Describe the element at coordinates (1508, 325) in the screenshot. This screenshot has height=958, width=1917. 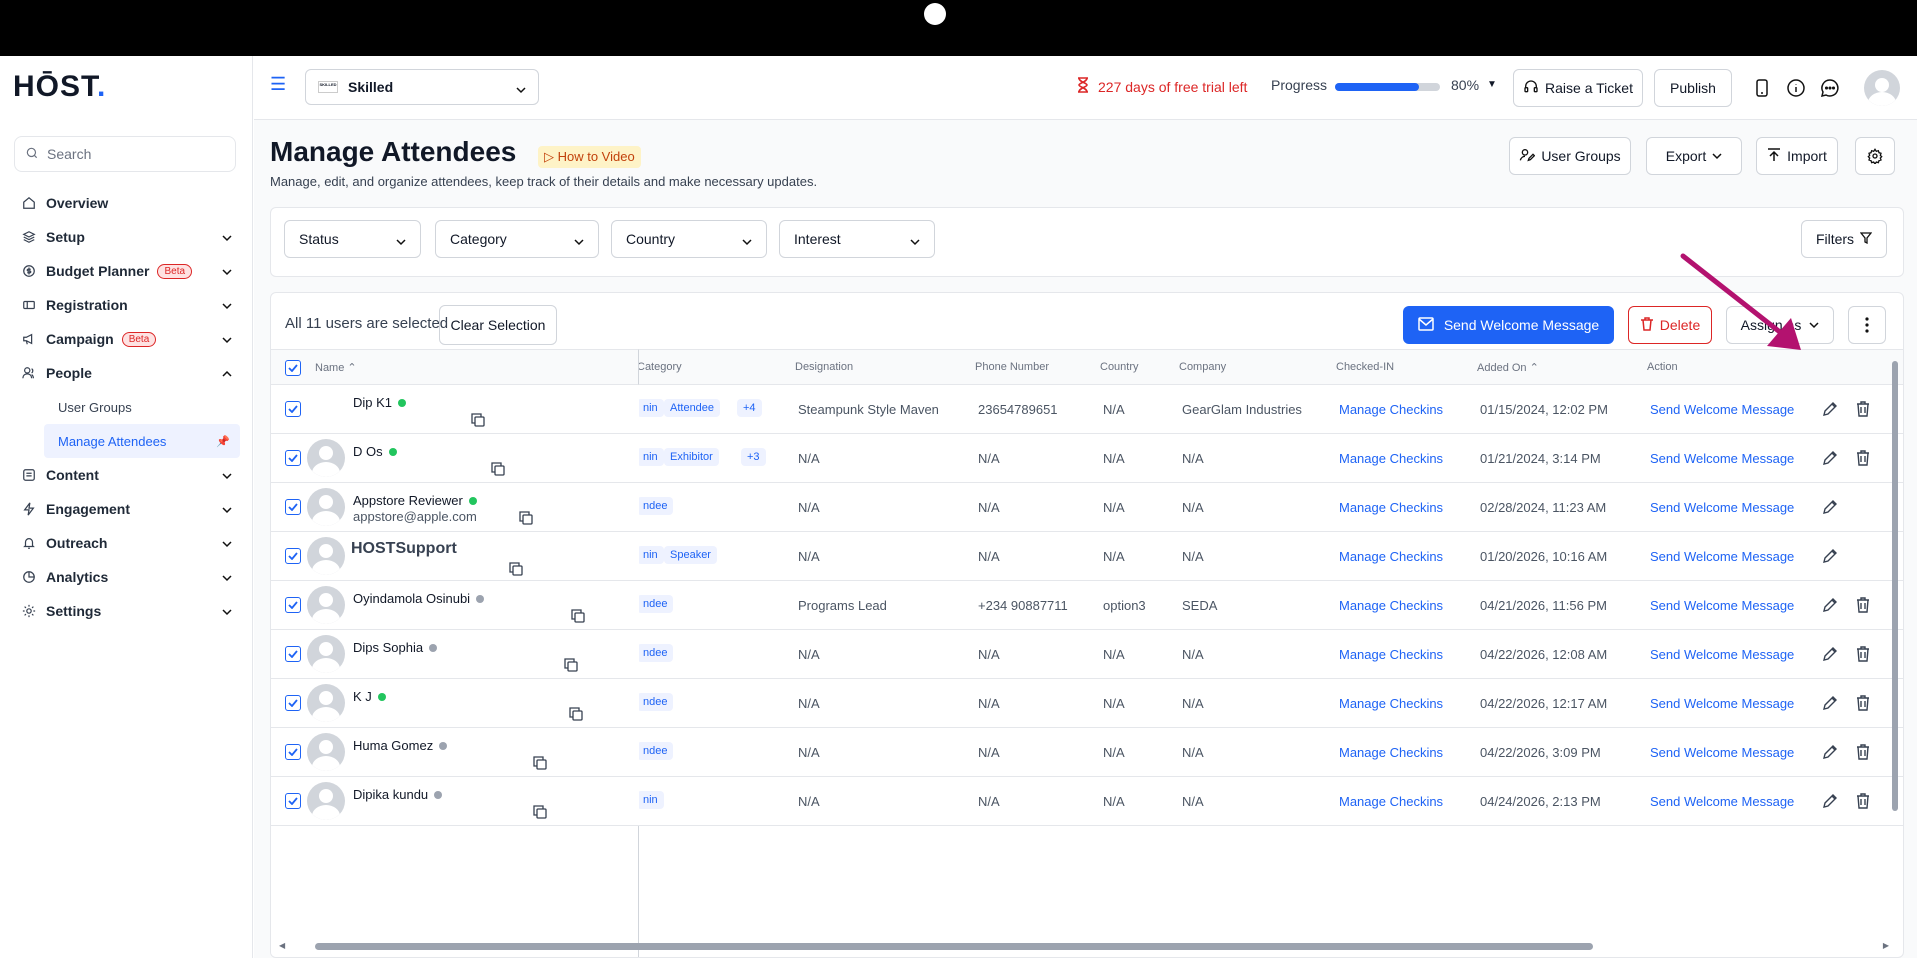
I see `send-welcome-message-button: Send Welcome Message` at that location.